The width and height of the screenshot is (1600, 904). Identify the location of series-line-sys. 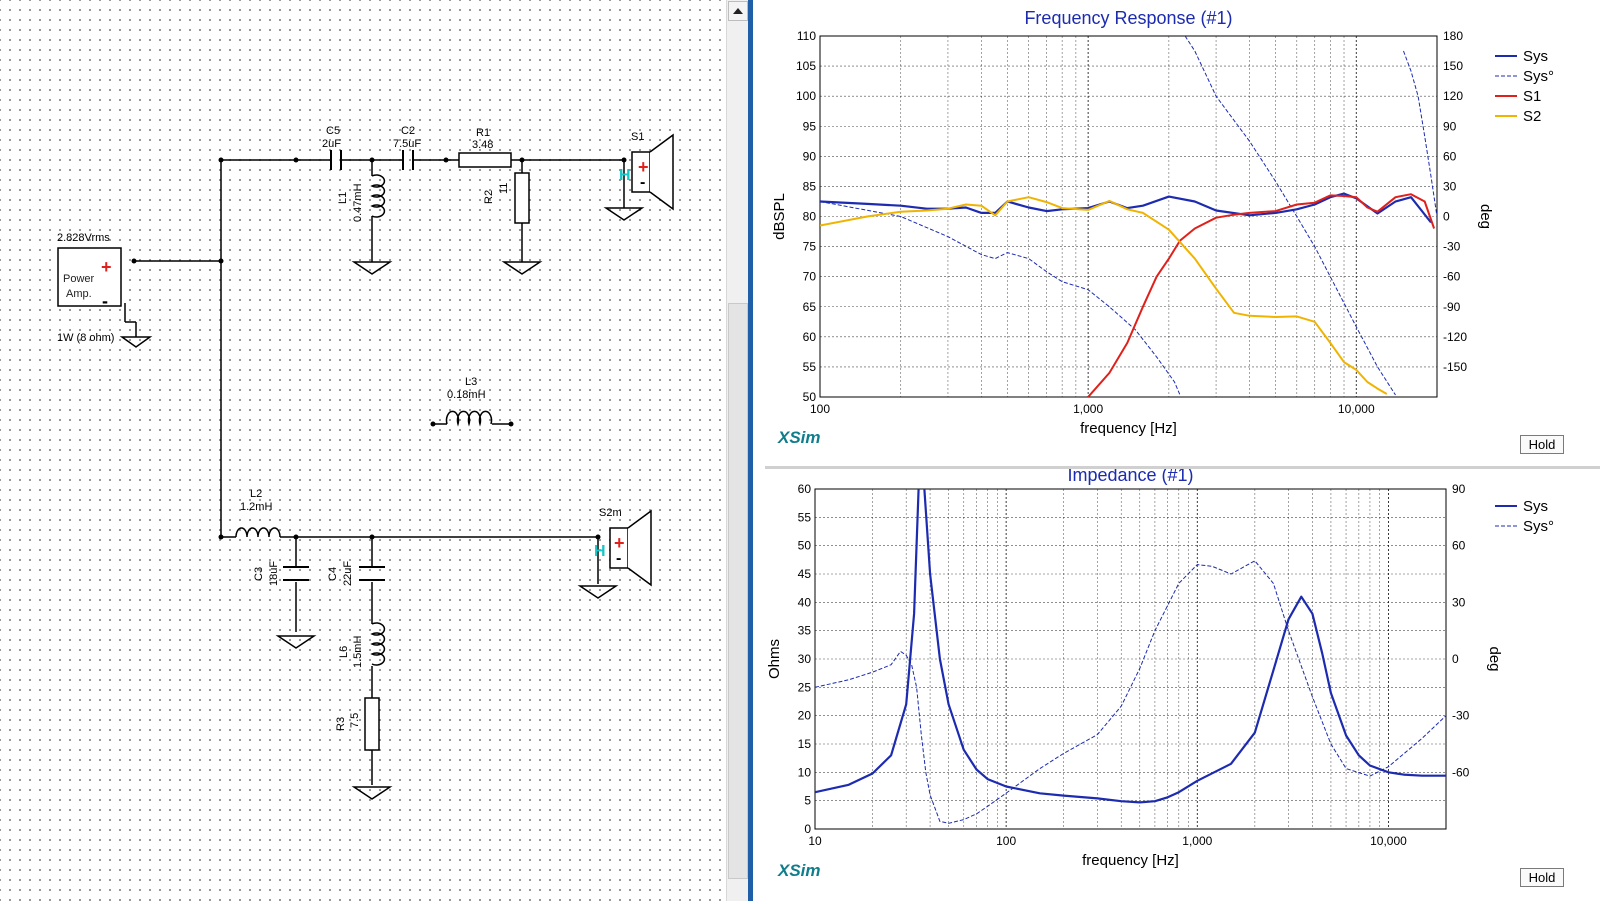
(1130, 646).